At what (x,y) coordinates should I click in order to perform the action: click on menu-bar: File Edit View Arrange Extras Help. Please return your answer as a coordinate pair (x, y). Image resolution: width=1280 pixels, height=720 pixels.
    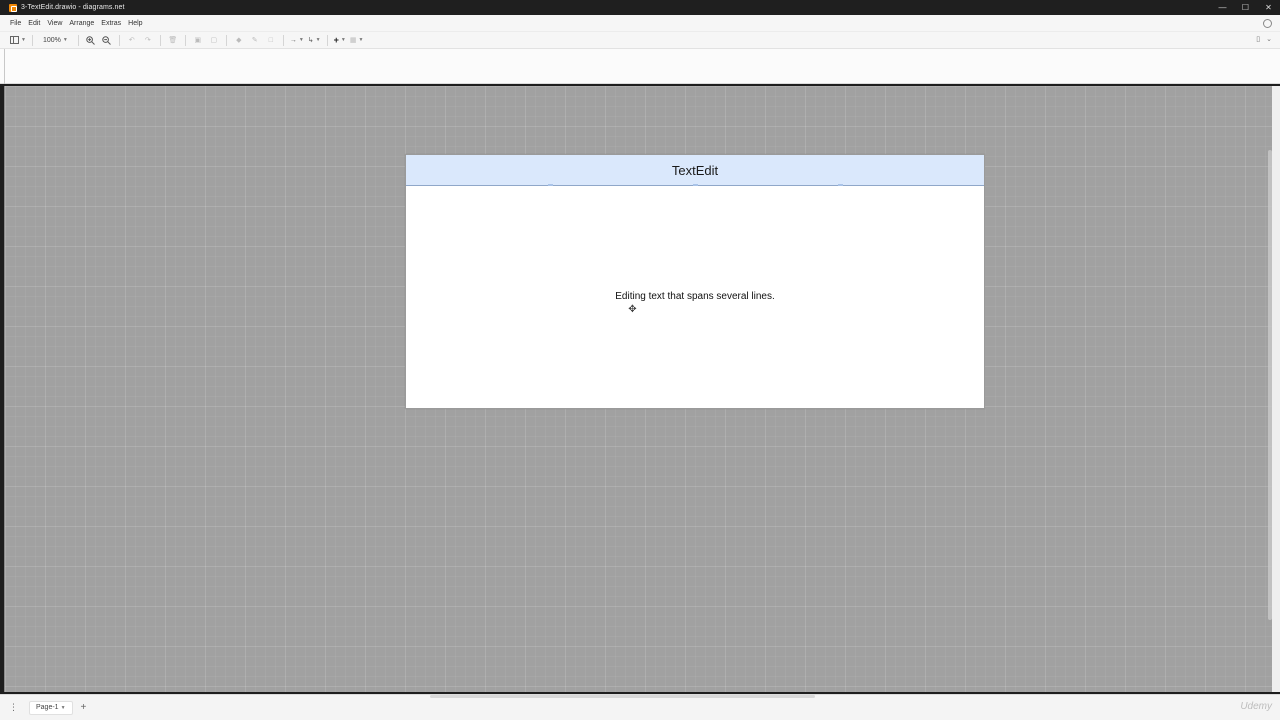
    Looking at the image, I should click on (640, 23).